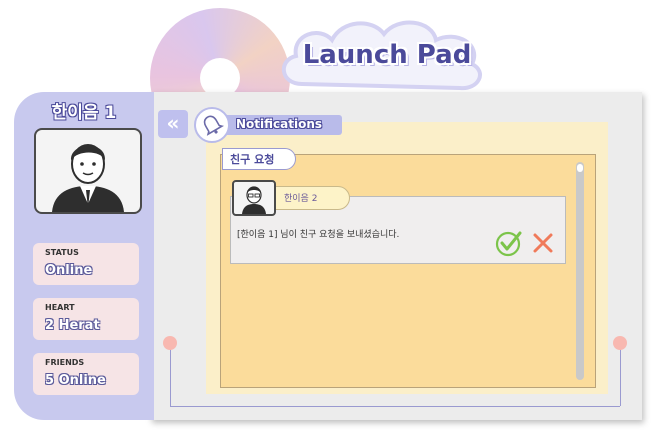 This screenshot has height=436, width=654. I want to click on connector-bottom, so click(395, 406).